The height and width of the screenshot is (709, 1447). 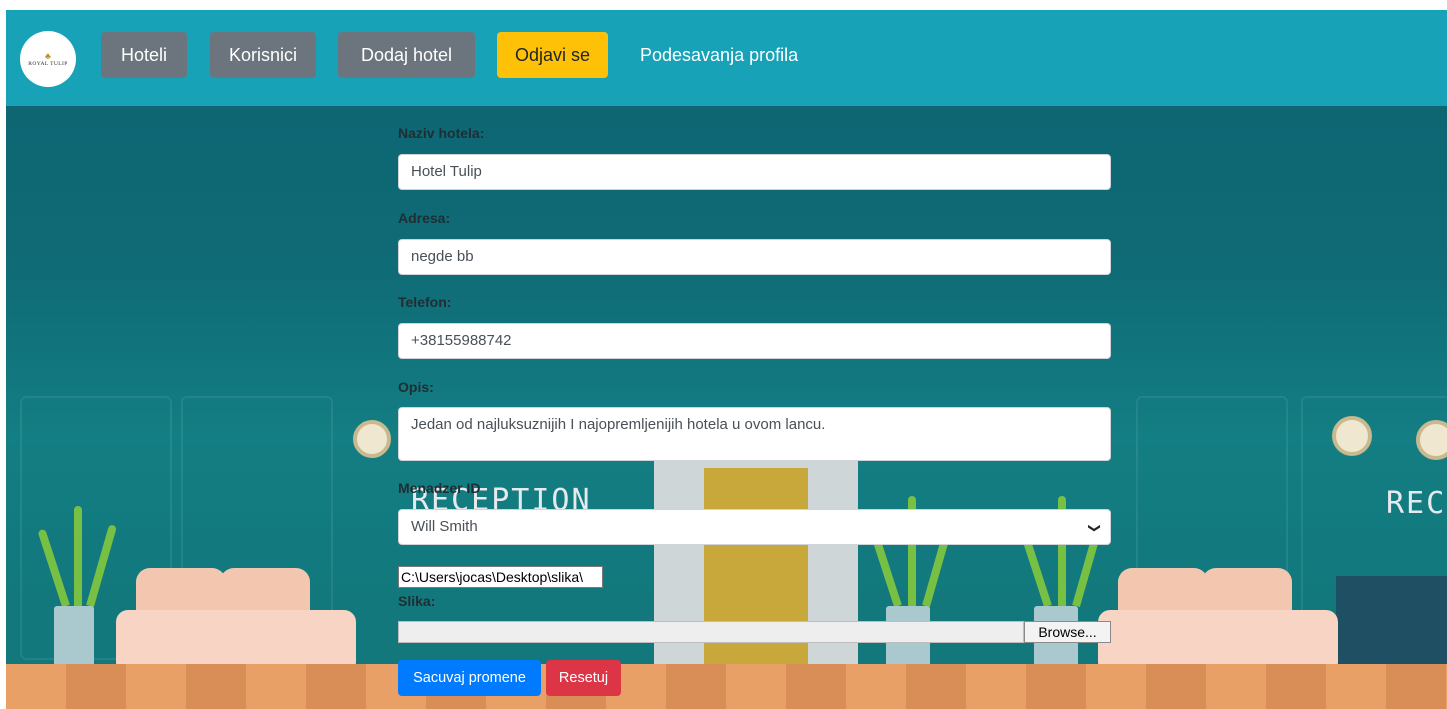 What do you see at coordinates (424, 218) in the screenshot?
I see `adresa-label: Adresa:` at bounding box center [424, 218].